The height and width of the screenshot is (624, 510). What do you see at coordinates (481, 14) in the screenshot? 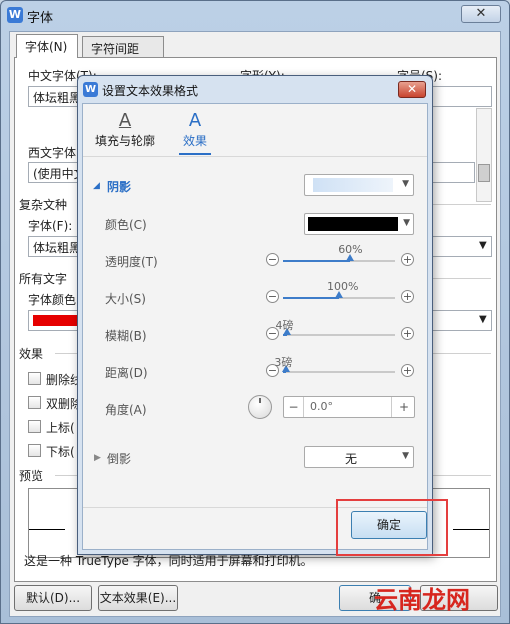
I see `close-button: ✕` at bounding box center [481, 14].